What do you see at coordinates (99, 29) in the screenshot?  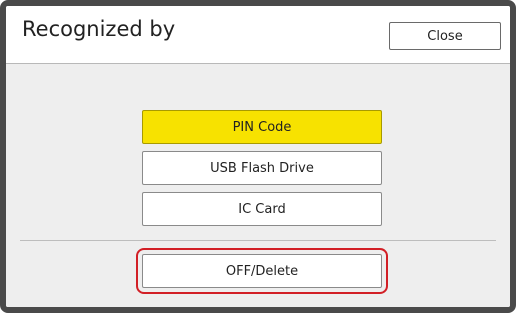 I see `dialog-title: Recognized by` at bounding box center [99, 29].